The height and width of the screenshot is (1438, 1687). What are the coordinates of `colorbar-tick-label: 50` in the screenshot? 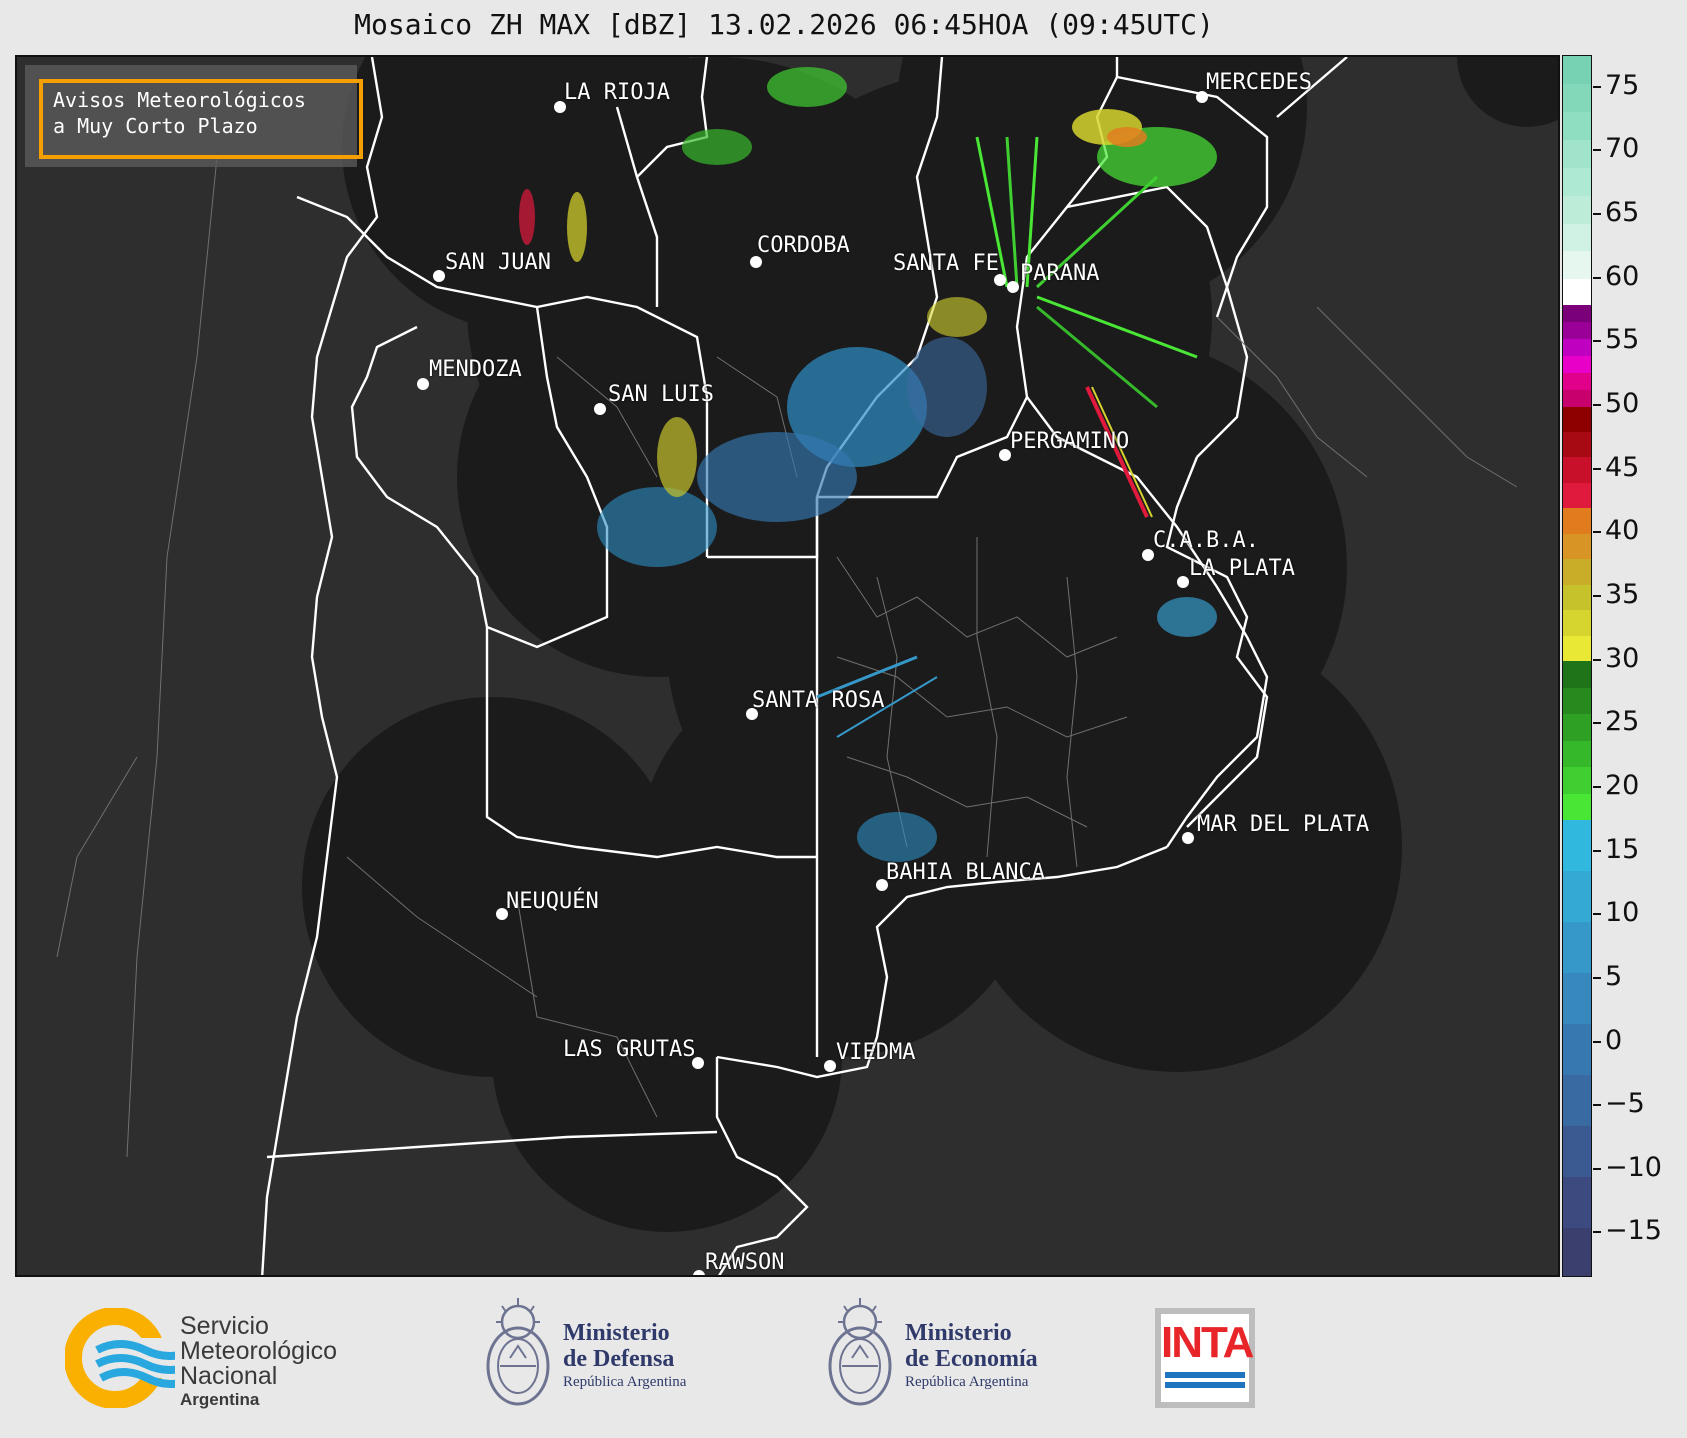 It's located at (1622, 404).